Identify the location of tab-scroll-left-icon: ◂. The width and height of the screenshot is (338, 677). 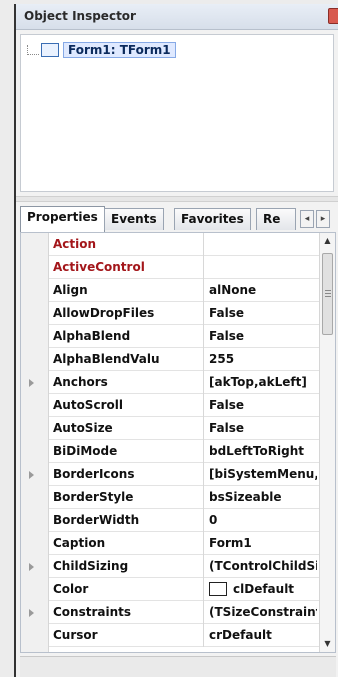
(307, 219).